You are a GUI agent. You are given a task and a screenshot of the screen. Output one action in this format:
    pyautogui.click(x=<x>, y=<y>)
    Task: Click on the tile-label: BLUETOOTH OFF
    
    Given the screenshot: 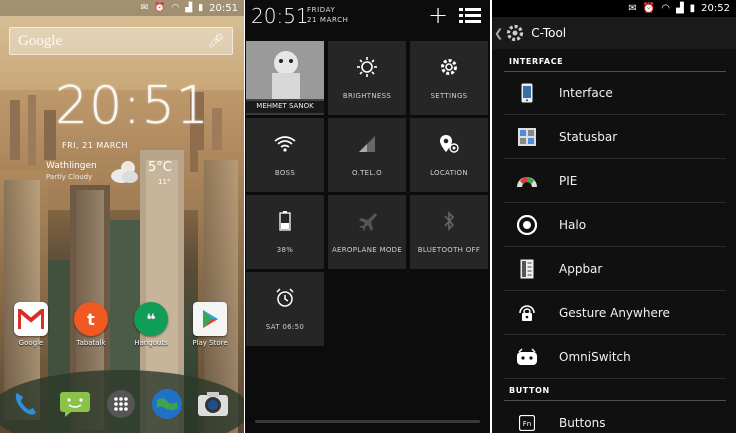 What is the action you would take?
    pyautogui.click(x=449, y=250)
    